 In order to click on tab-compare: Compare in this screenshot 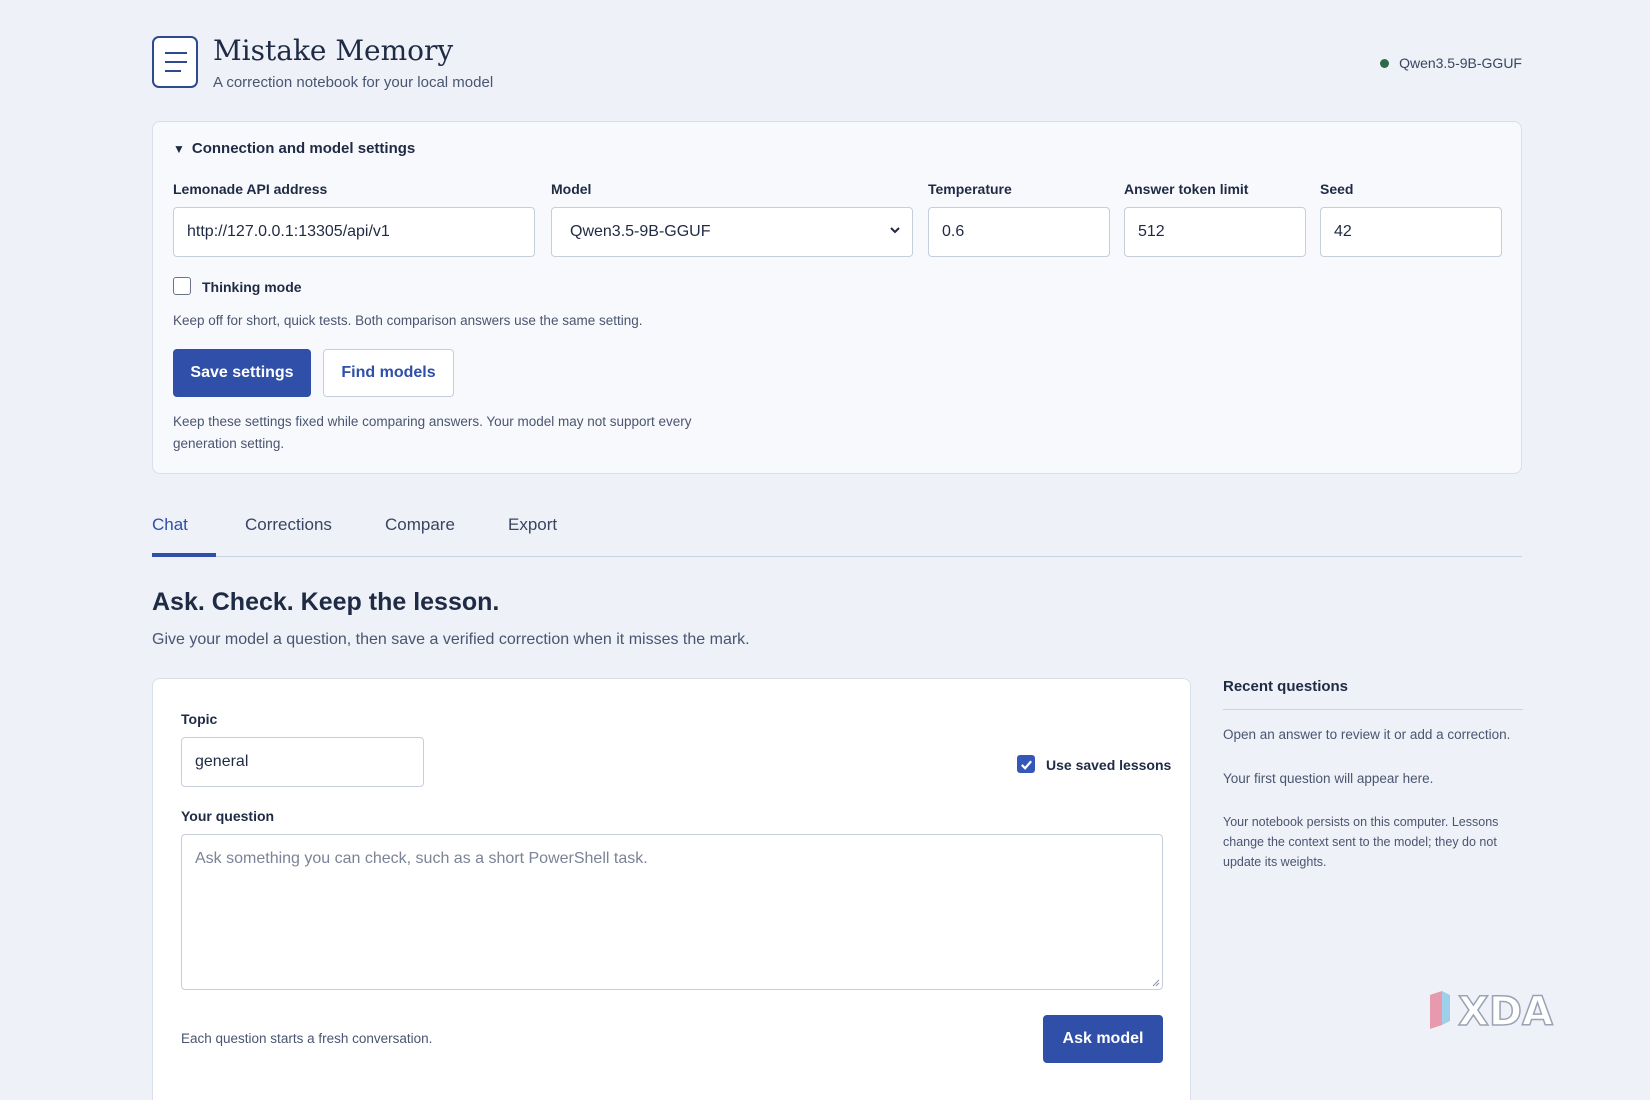, I will do `click(420, 525)`.